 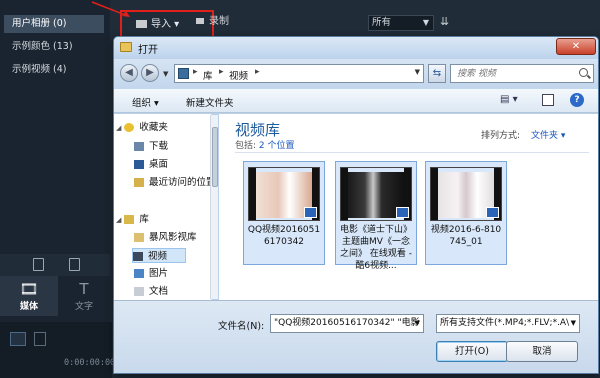 I want to click on new-folder-button: 新建文件夹, so click(x=210, y=102).